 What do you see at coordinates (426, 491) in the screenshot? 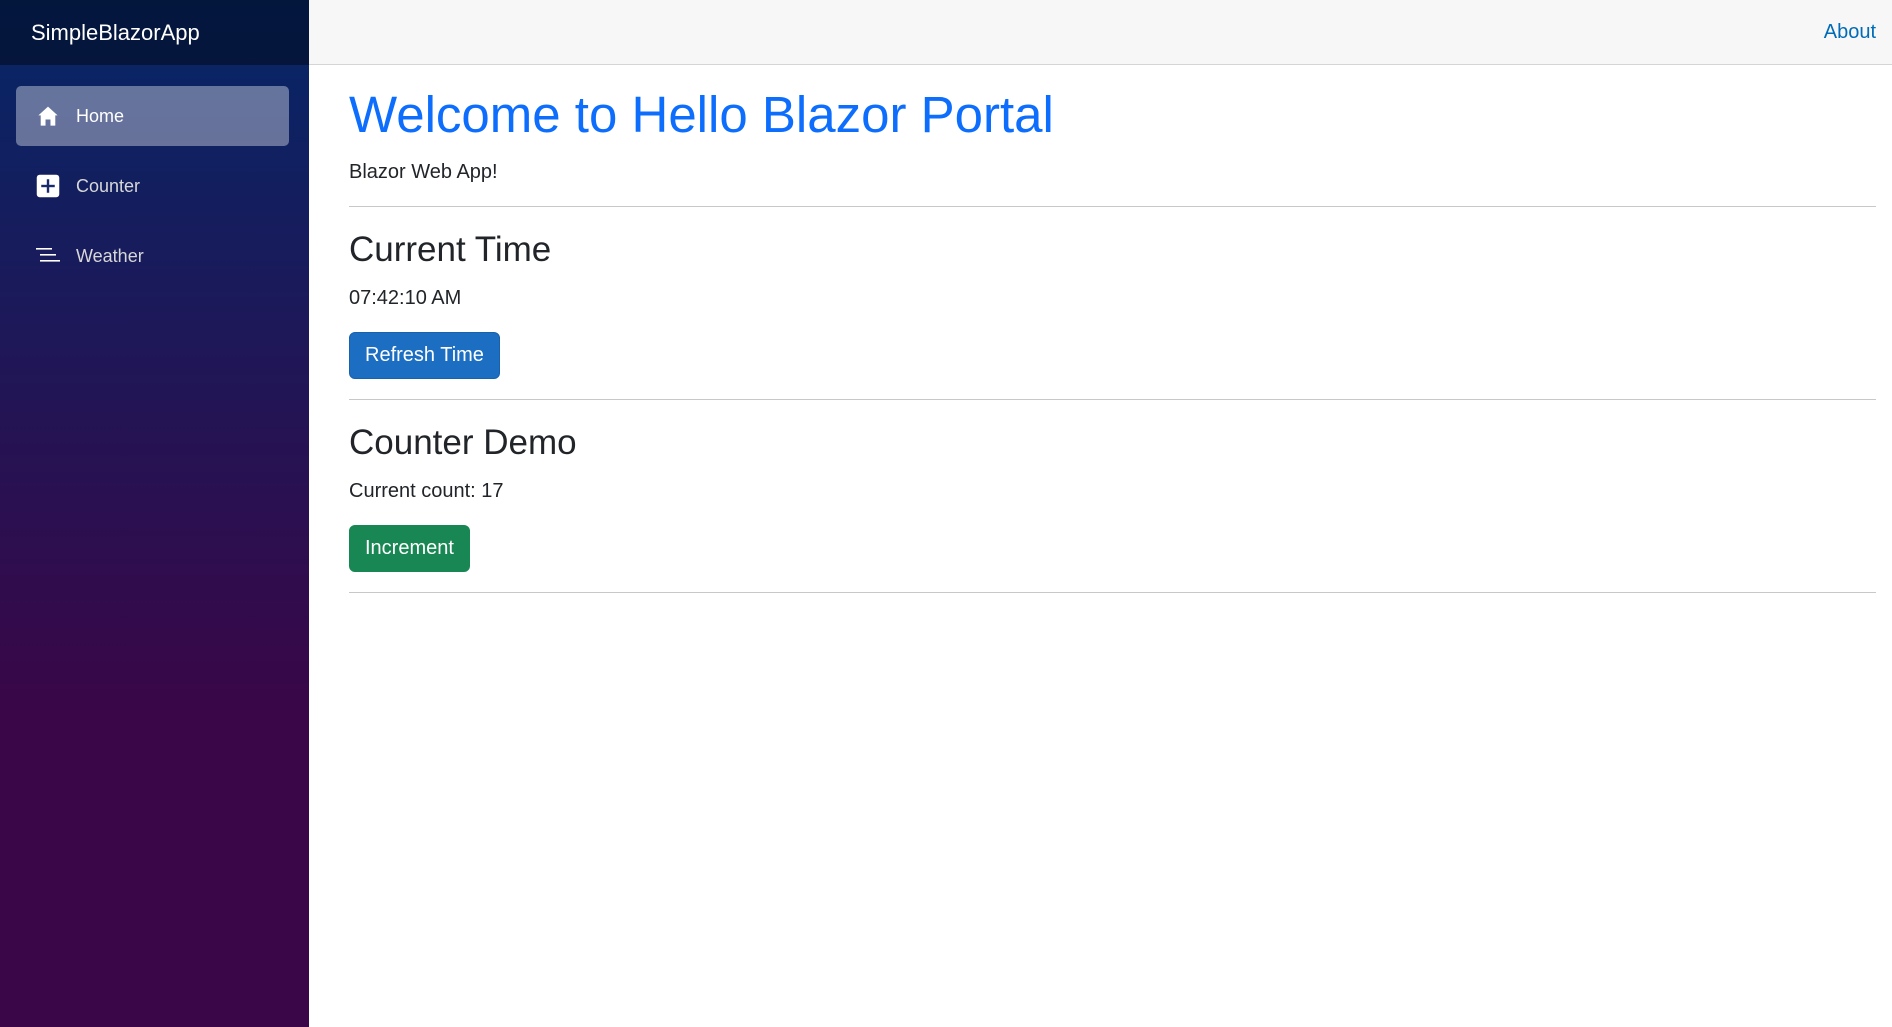
I see `current-count-text: Current count: 17` at bounding box center [426, 491].